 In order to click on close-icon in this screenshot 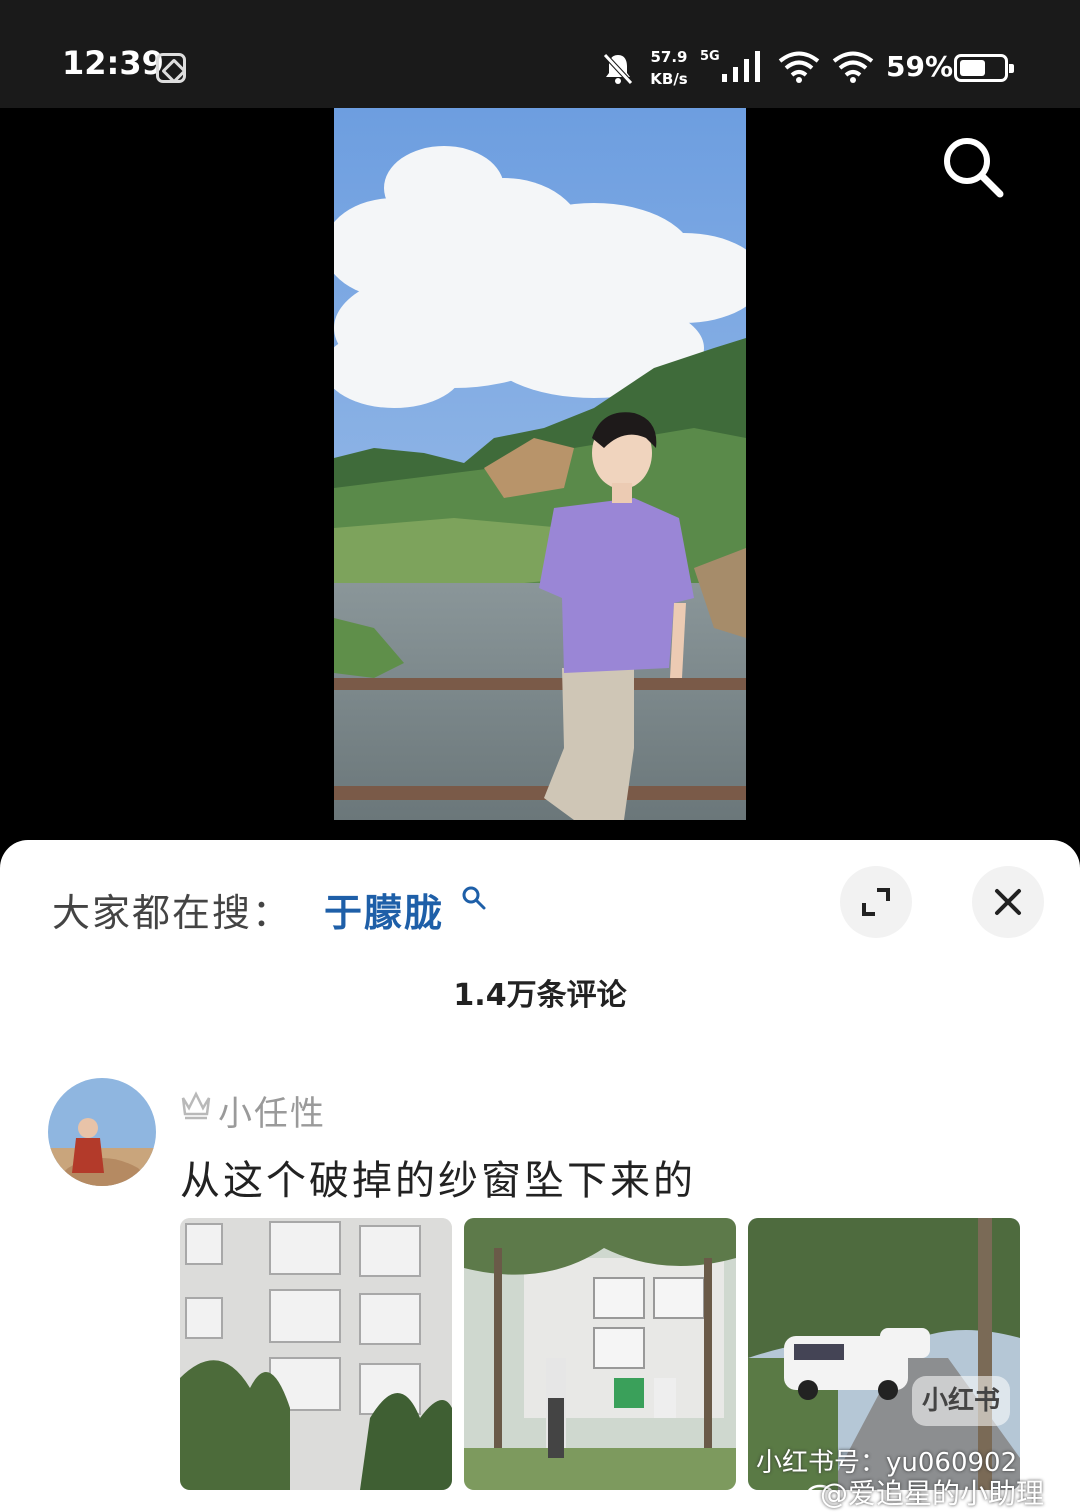, I will do `click(1008, 902)`.